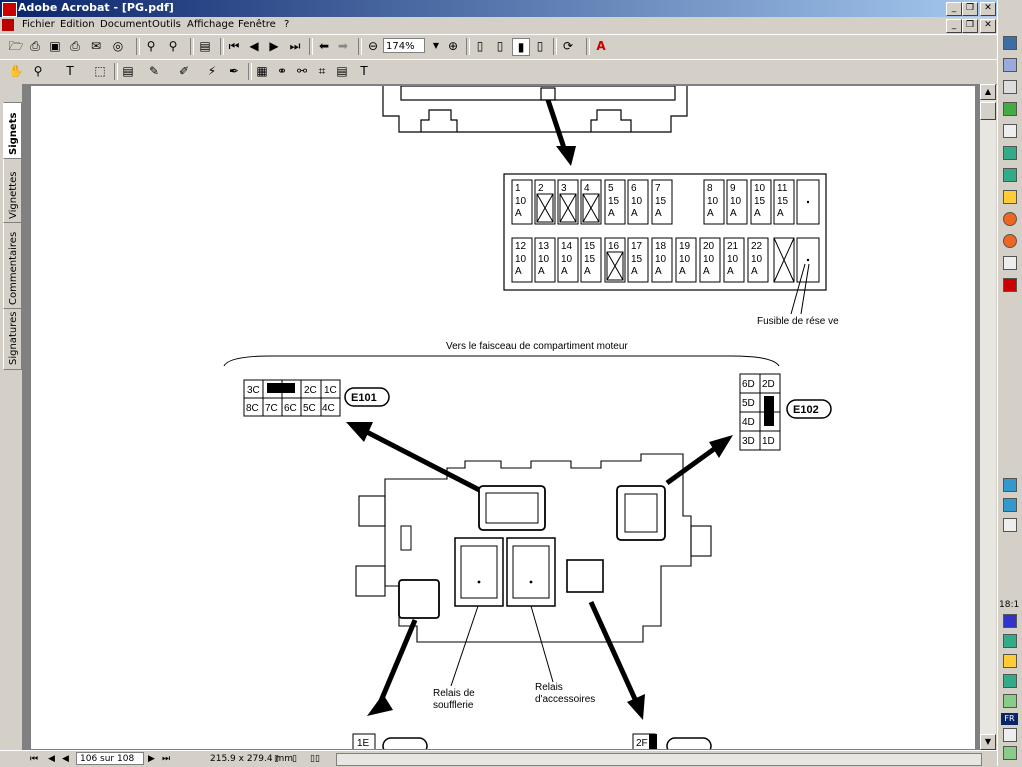 This screenshot has width=1022, height=767. I want to click on menu-outils: Outils, so click(166, 24).